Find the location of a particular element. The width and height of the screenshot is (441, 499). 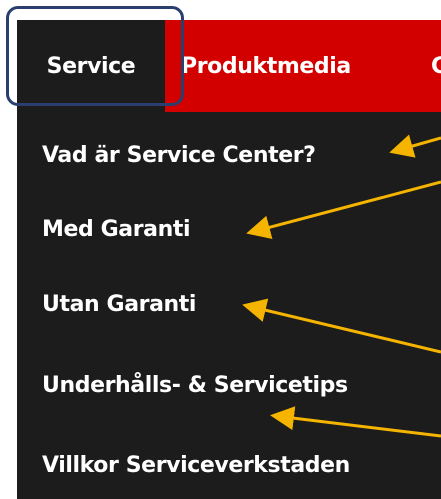

menu-item-label: Med Garanti is located at coordinates (116, 229).